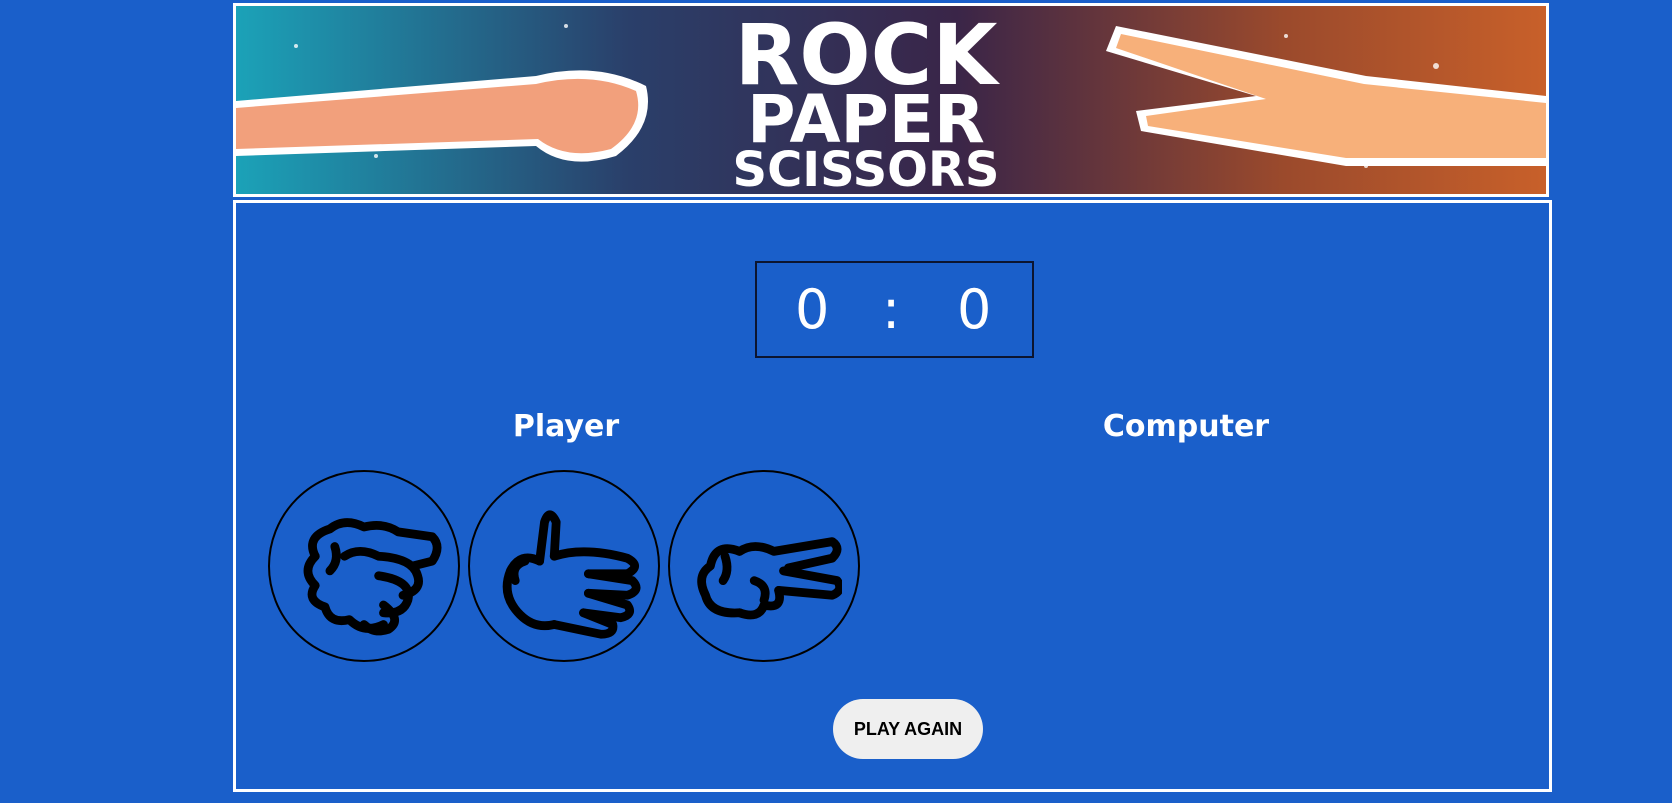 The width and height of the screenshot is (1672, 803). What do you see at coordinates (974, 309) in the screenshot?
I see `computer-score: 0` at bounding box center [974, 309].